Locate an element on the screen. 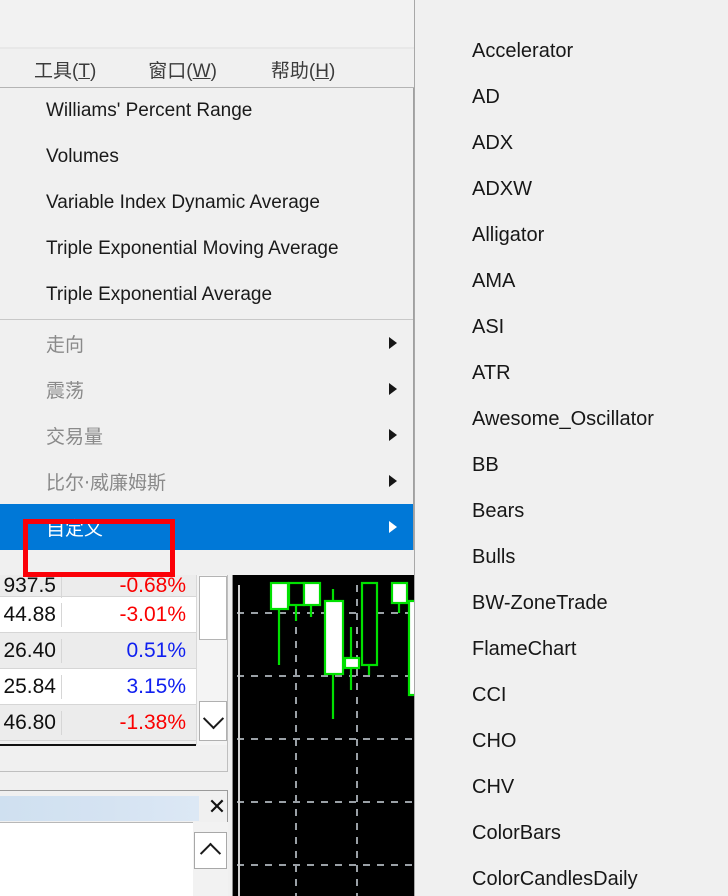 The height and width of the screenshot is (896, 728). scrollbar-thumb is located at coordinates (213, 608).